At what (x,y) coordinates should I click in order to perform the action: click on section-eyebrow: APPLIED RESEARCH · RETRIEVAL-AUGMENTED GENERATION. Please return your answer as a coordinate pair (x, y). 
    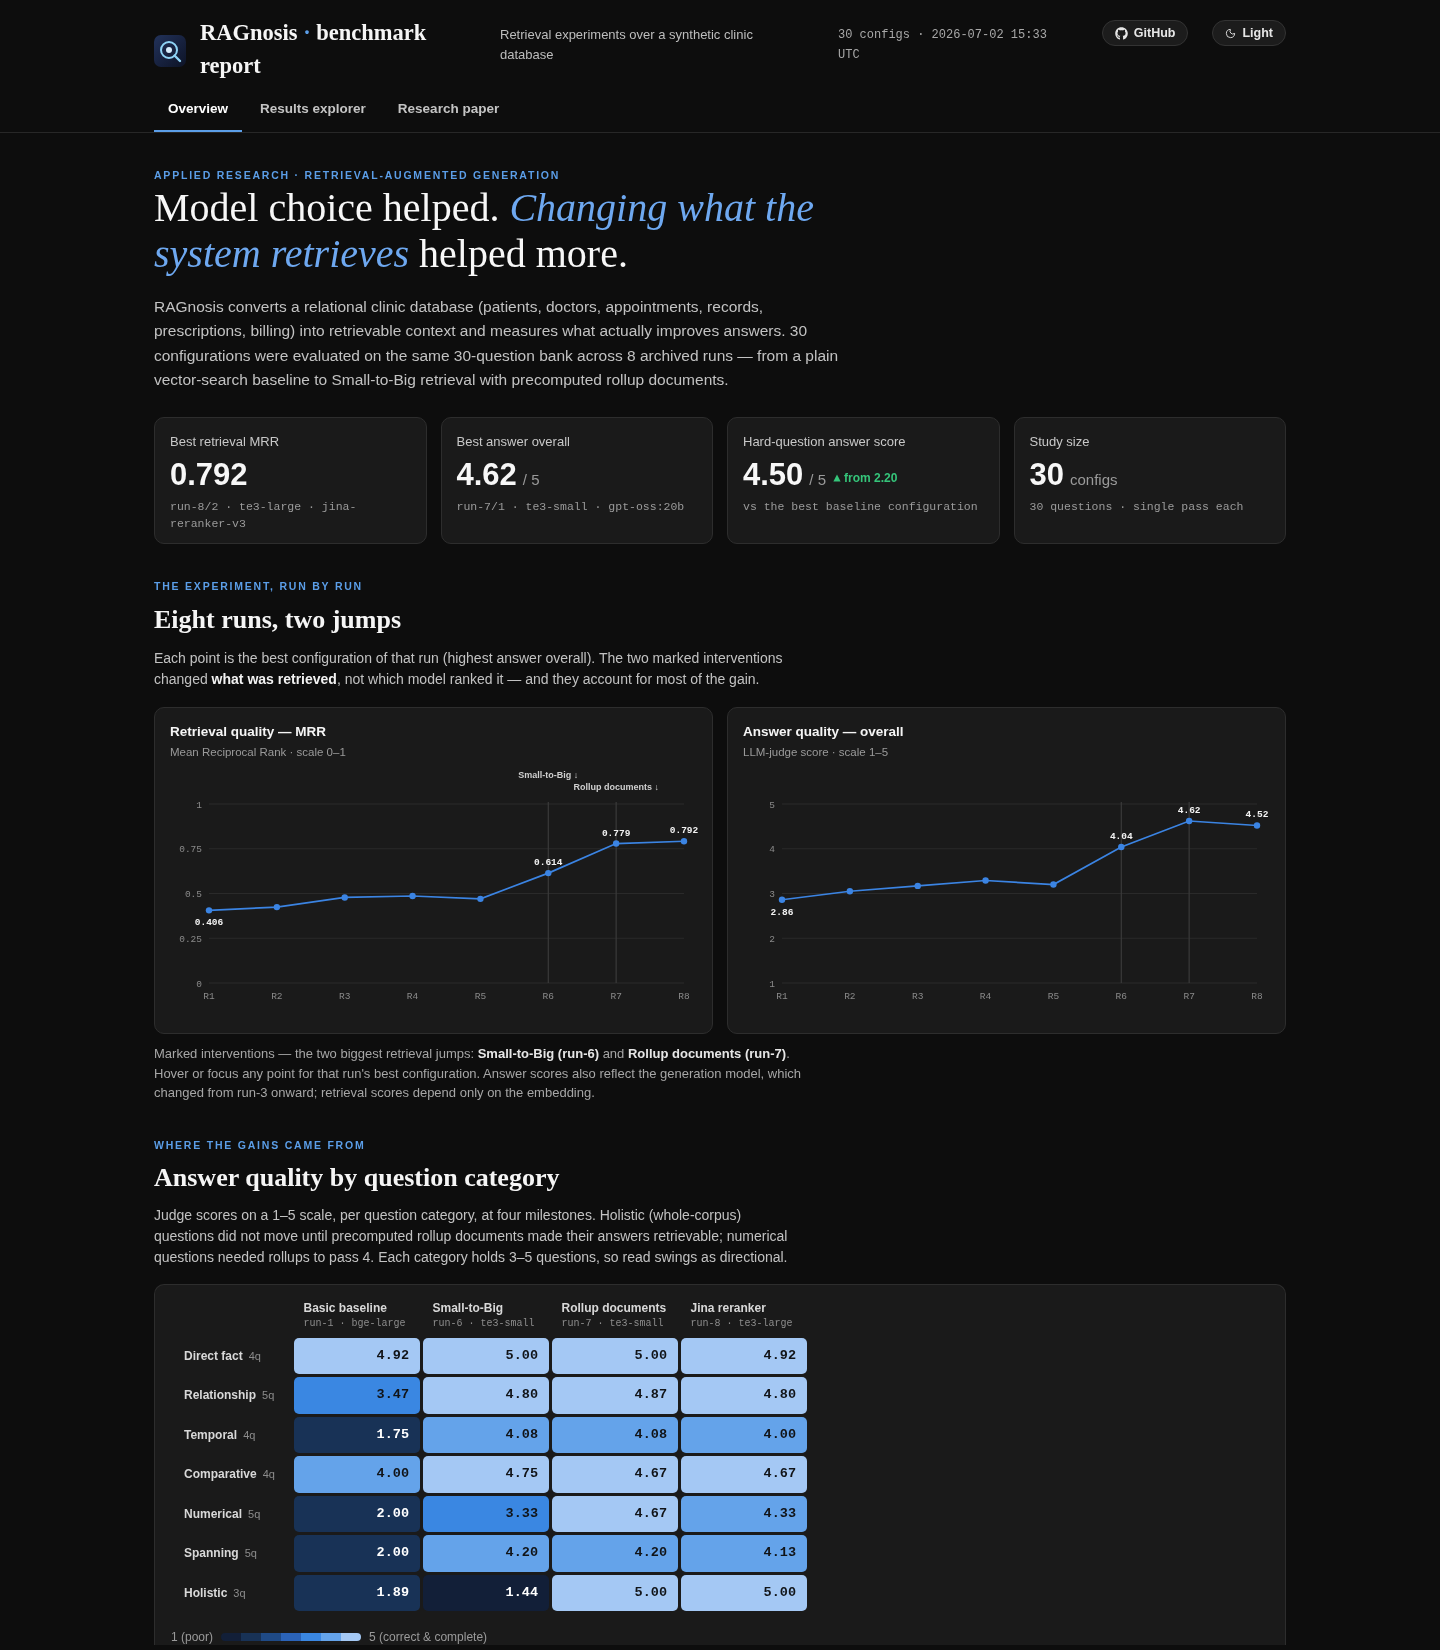
    Looking at the image, I should click on (358, 175).